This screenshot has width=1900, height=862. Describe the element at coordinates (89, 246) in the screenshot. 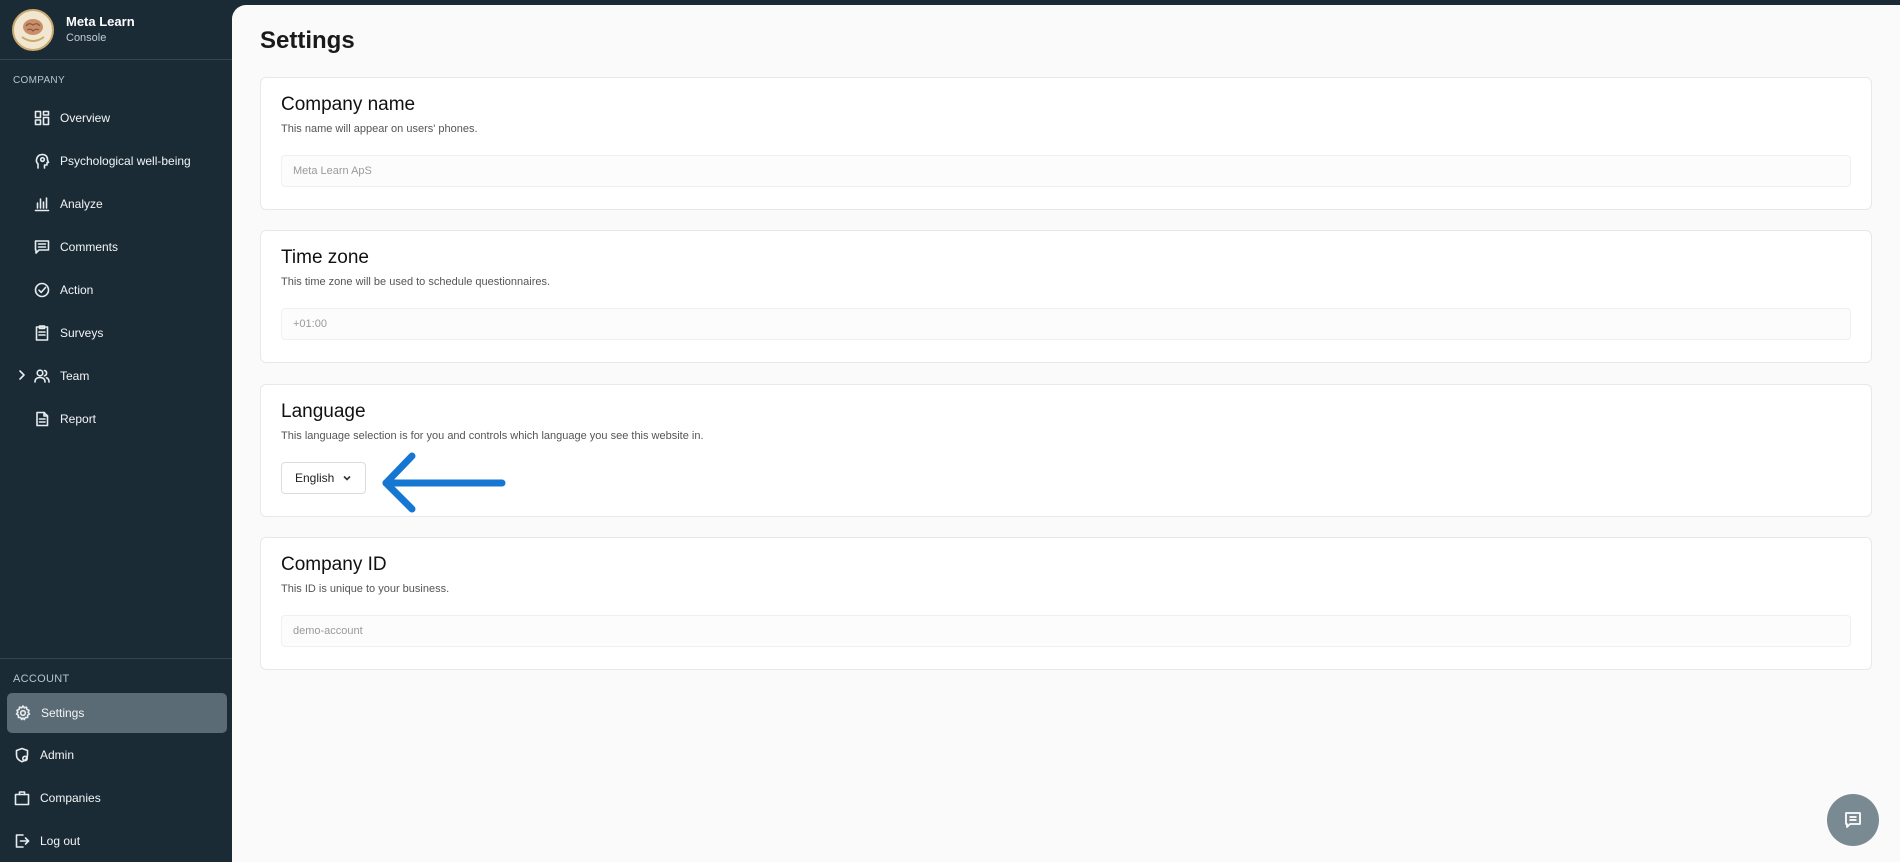

I see `sidebar-item-label: Comments` at that location.